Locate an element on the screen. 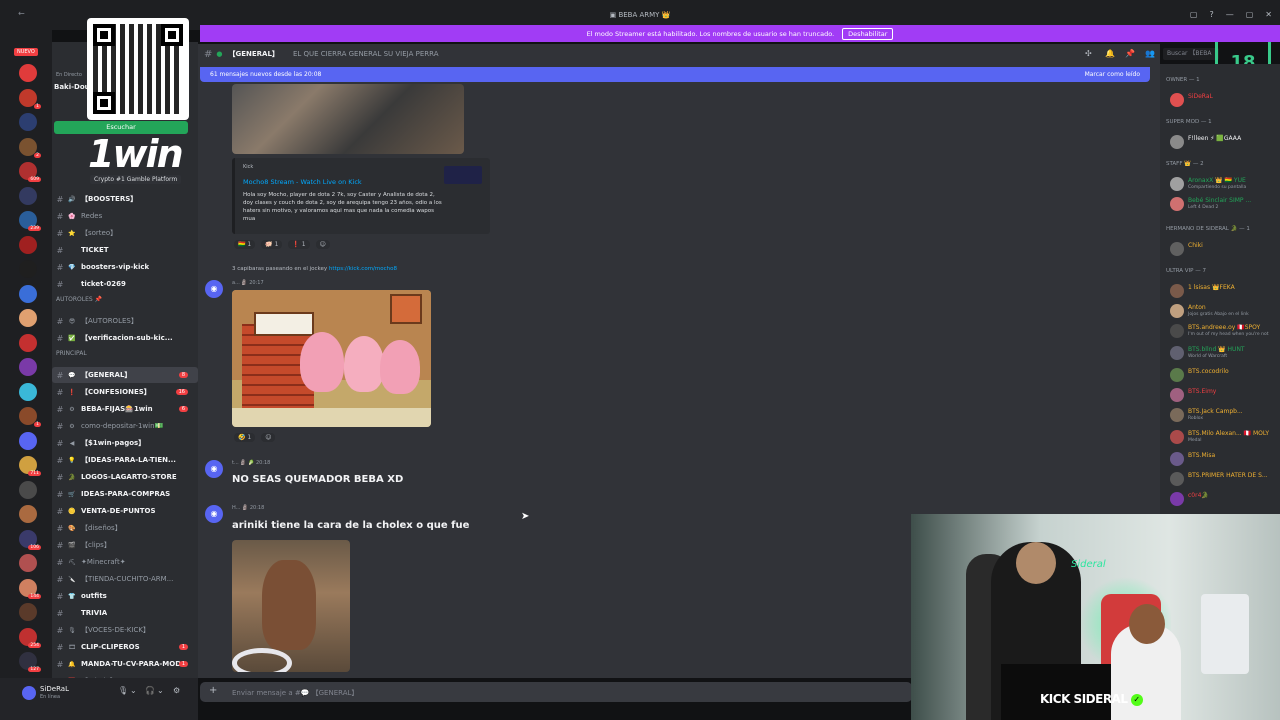 Image resolution: width=1280 pixels, height=720 pixels. channel-item: # 🌸 Redes is located at coordinates (125, 216).